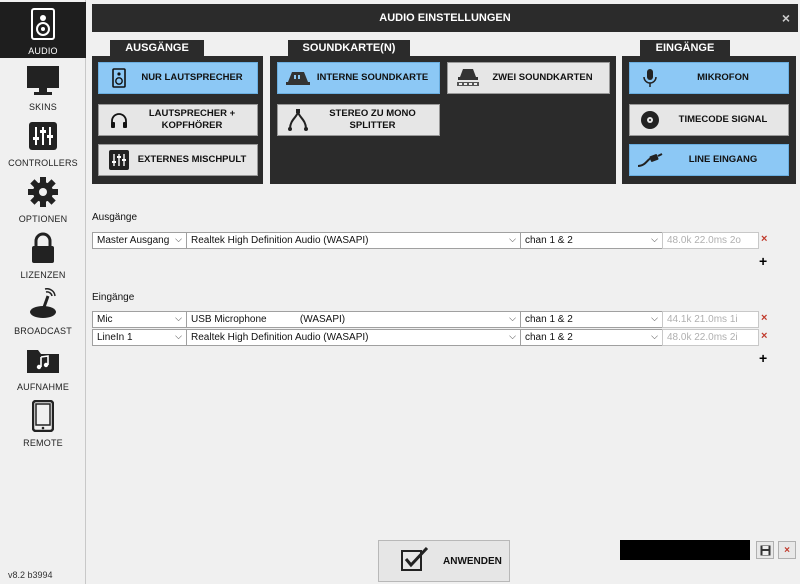 The width and height of the screenshot is (800, 584). I want to click on line-cable-icon, so click(650, 160).